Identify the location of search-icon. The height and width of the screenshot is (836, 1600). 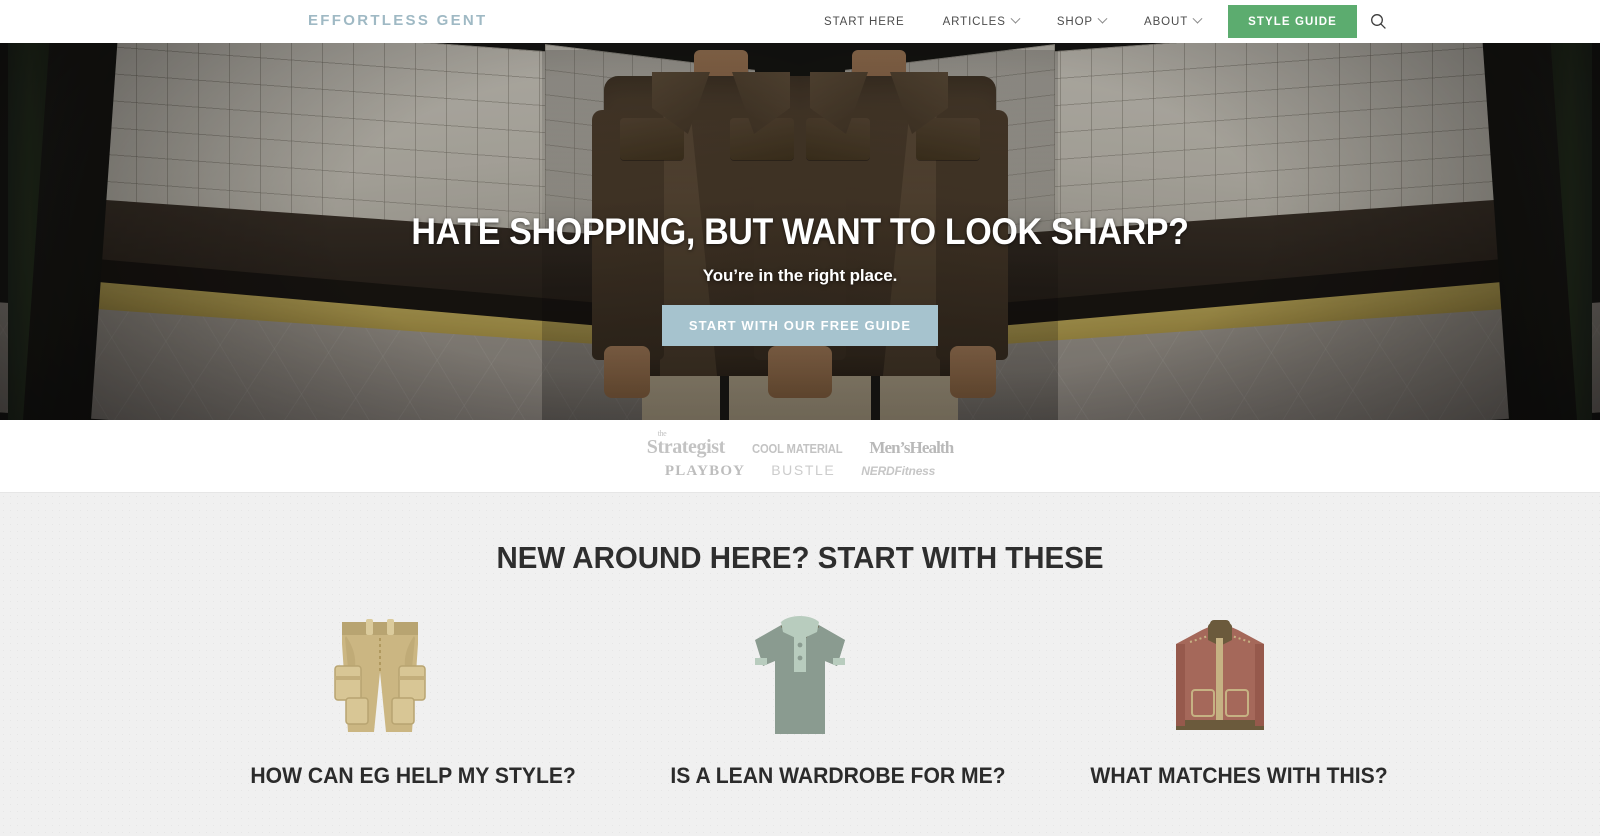
(1379, 21).